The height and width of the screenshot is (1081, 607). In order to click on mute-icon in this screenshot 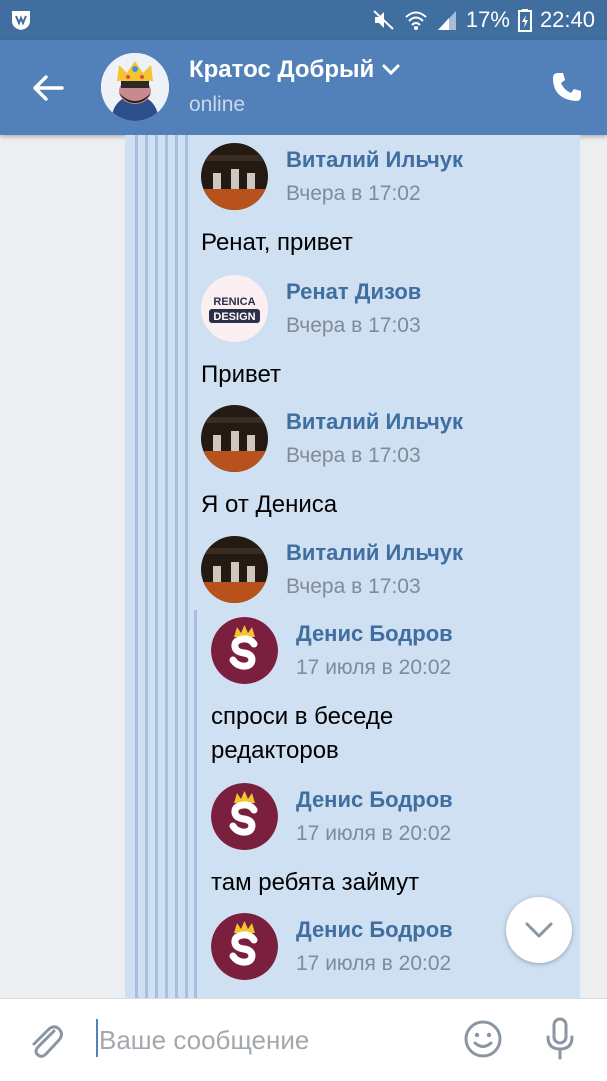, I will do `click(383, 20)`.